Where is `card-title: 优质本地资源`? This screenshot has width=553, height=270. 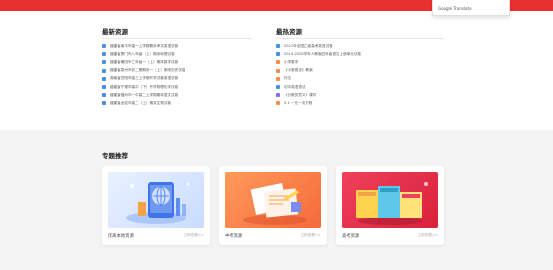 card-title: 优质本地资源 is located at coordinates (121, 236).